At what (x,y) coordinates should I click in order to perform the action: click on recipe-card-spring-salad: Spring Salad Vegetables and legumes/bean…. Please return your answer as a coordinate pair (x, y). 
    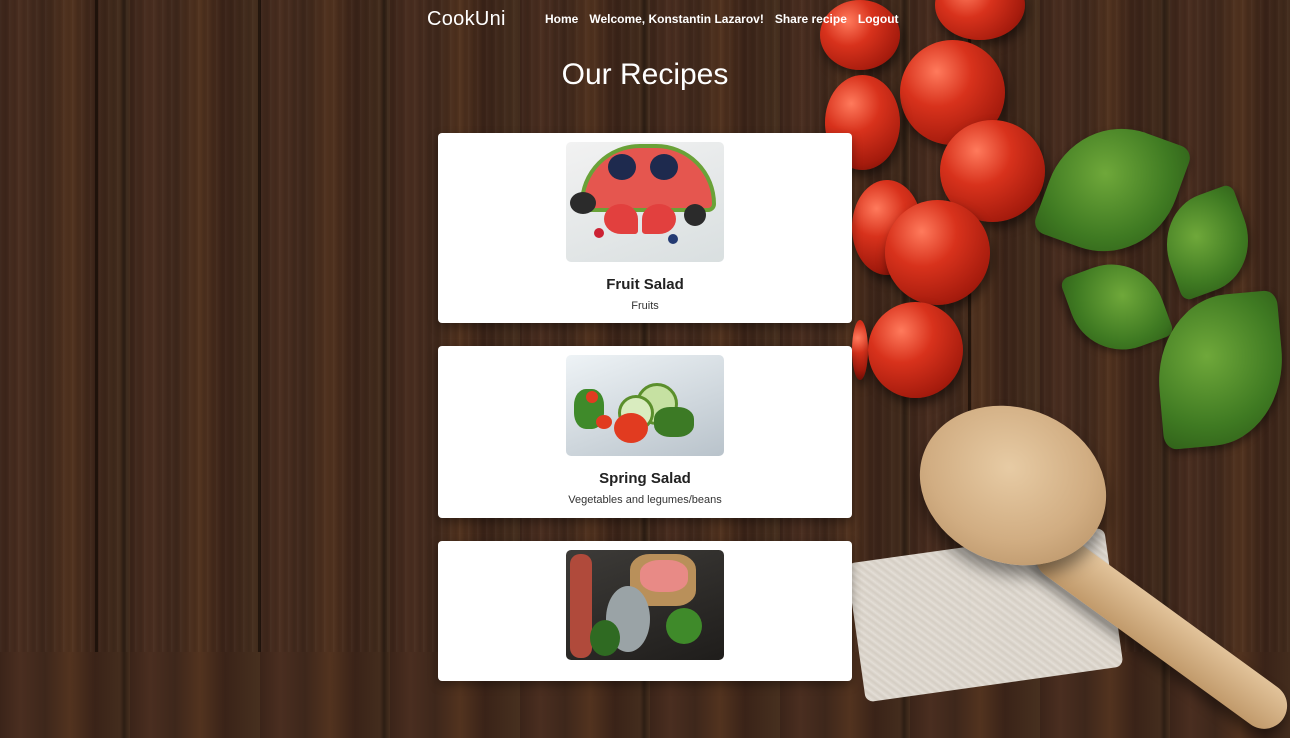
    Looking at the image, I should click on (645, 432).